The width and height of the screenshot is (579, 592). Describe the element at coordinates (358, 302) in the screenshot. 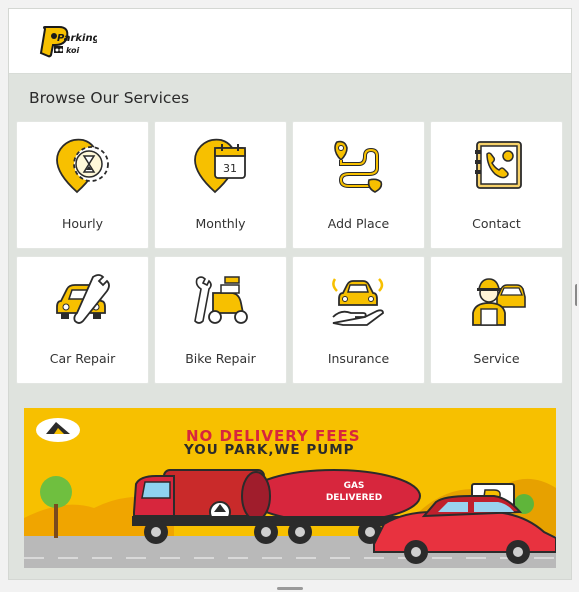

I see `insurance-hand-car-icon` at that location.